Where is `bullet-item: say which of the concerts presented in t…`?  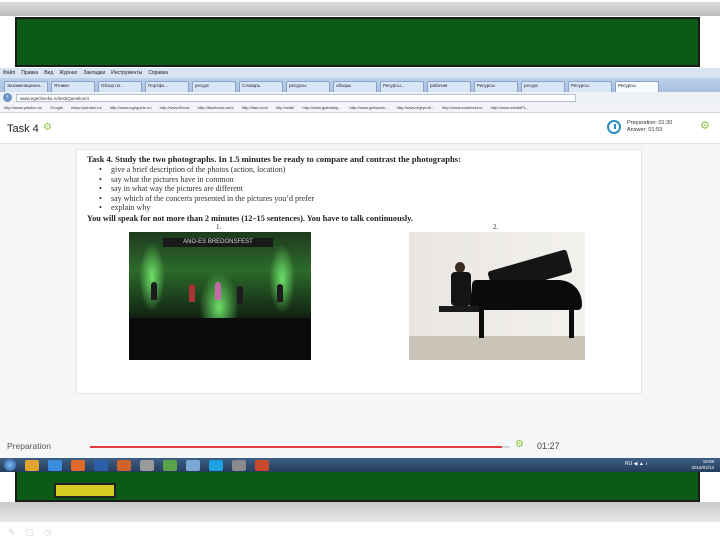
bullet-item: say which of the concerts presented in t… is located at coordinates (206, 199).